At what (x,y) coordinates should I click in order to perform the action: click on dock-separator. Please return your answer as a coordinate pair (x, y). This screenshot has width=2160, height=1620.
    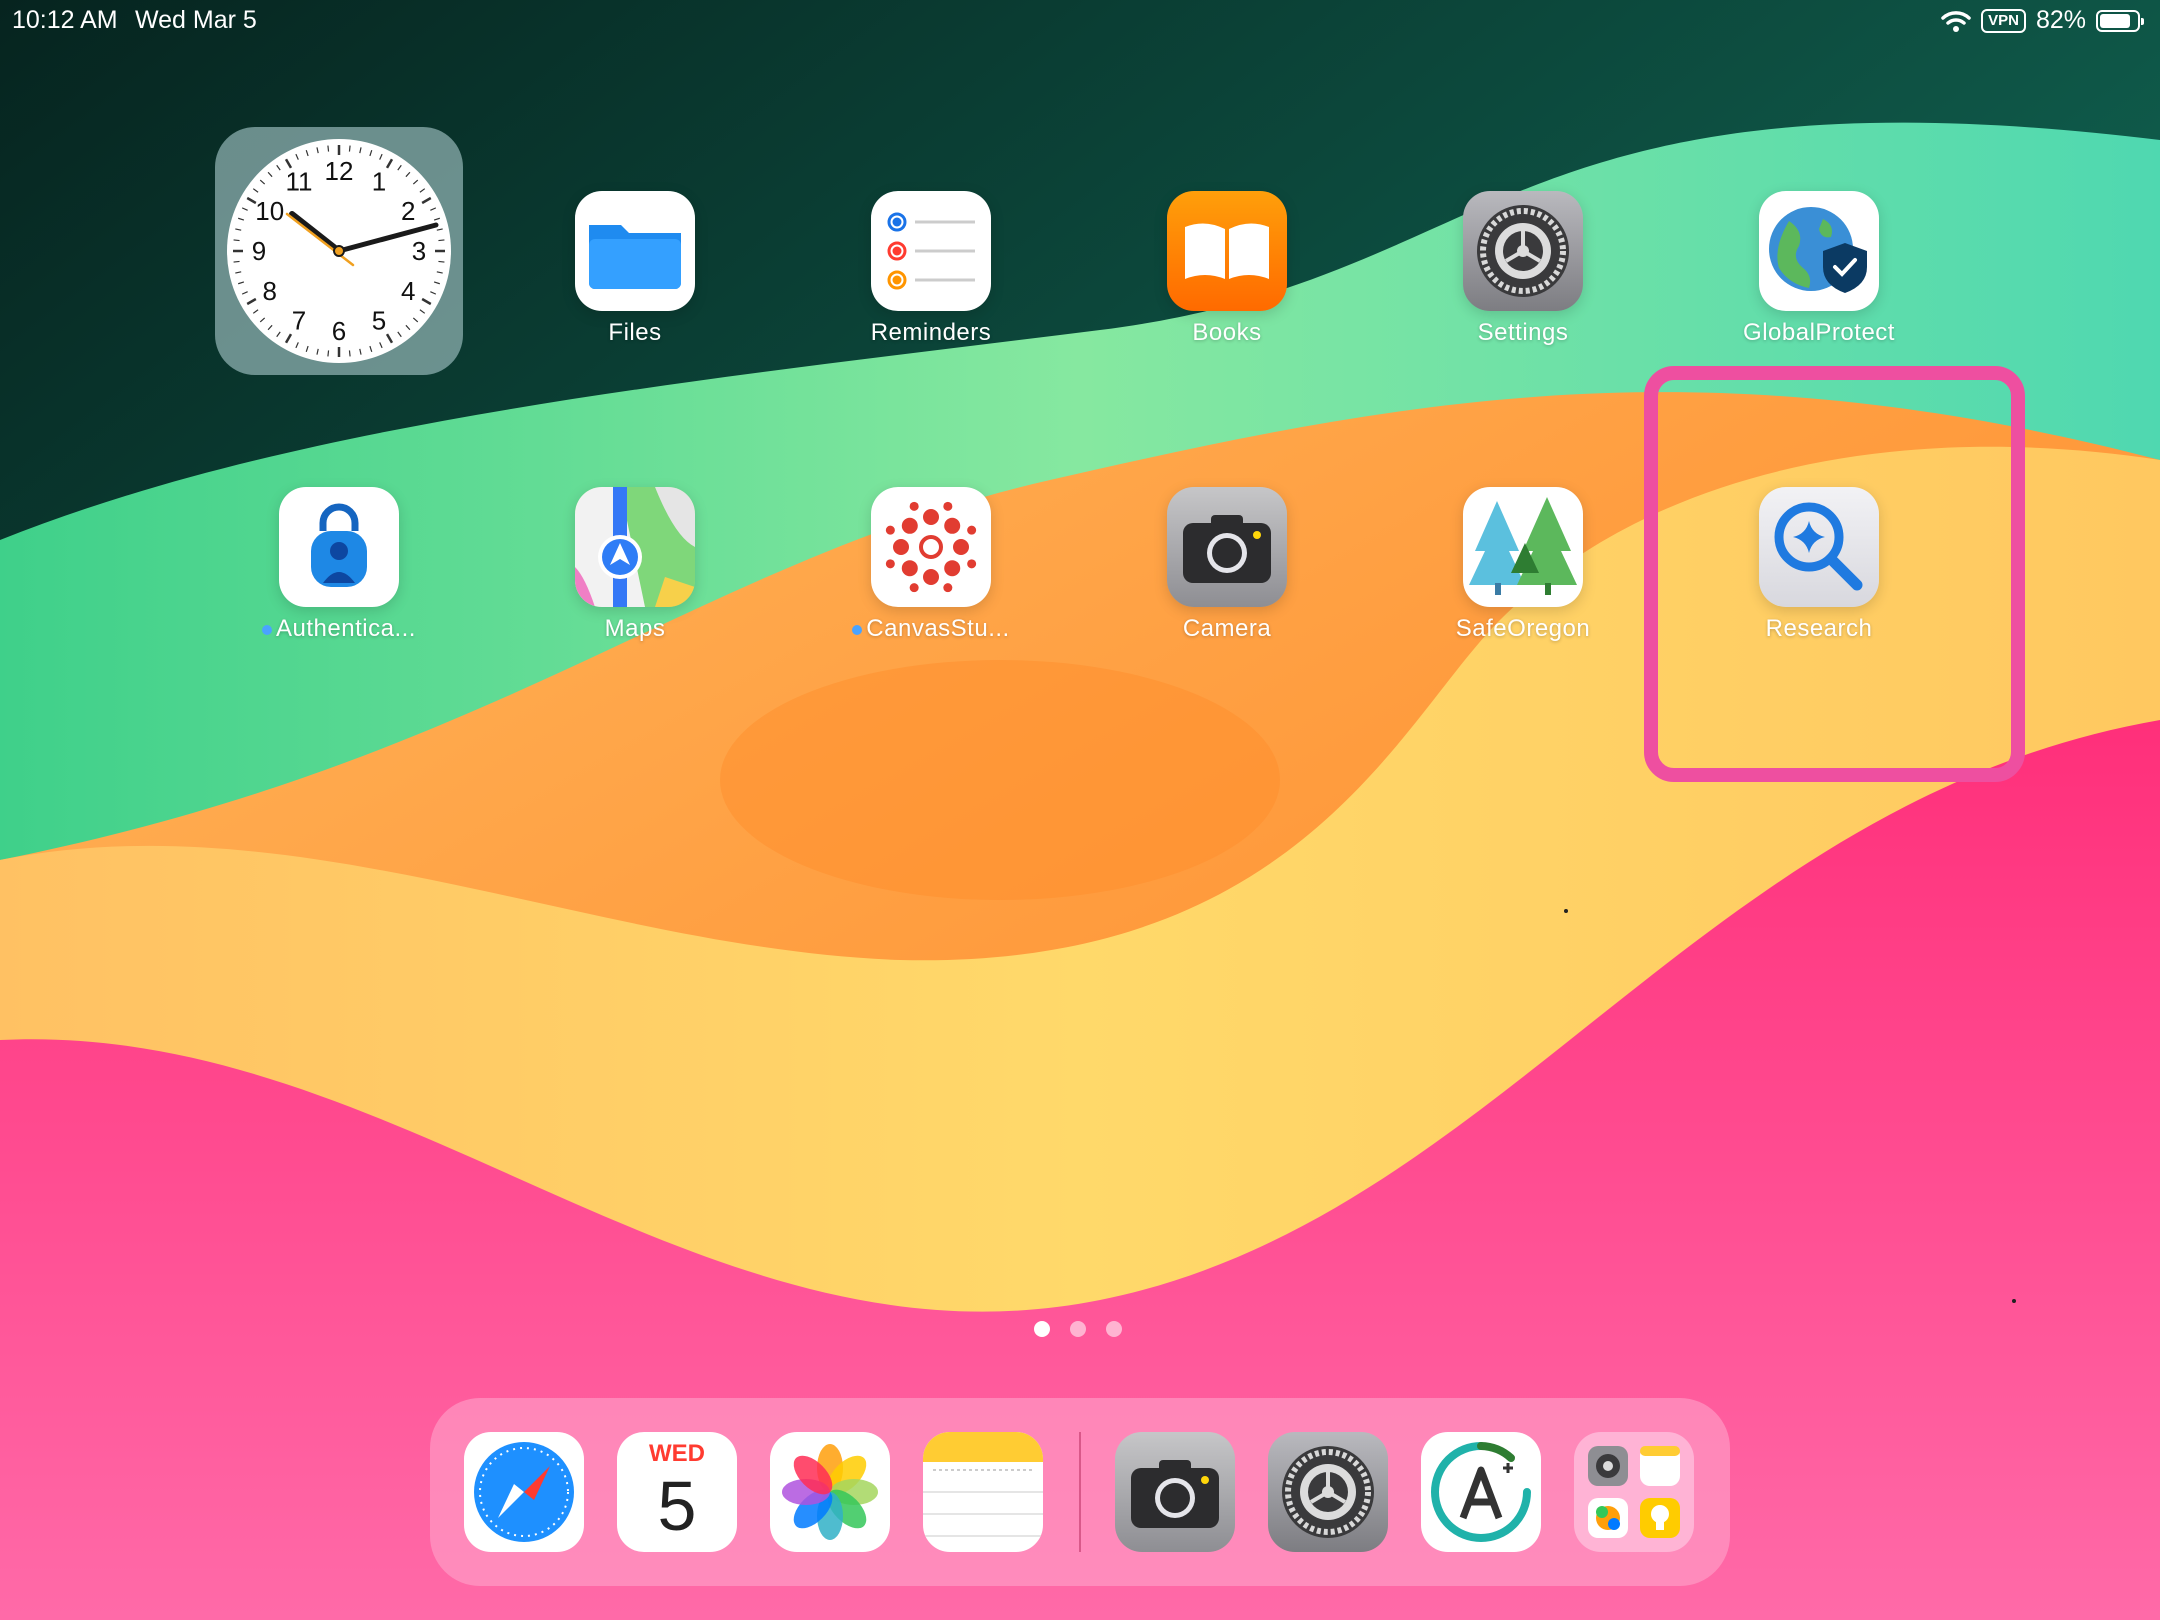
    Looking at the image, I should click on (1080, 1492).